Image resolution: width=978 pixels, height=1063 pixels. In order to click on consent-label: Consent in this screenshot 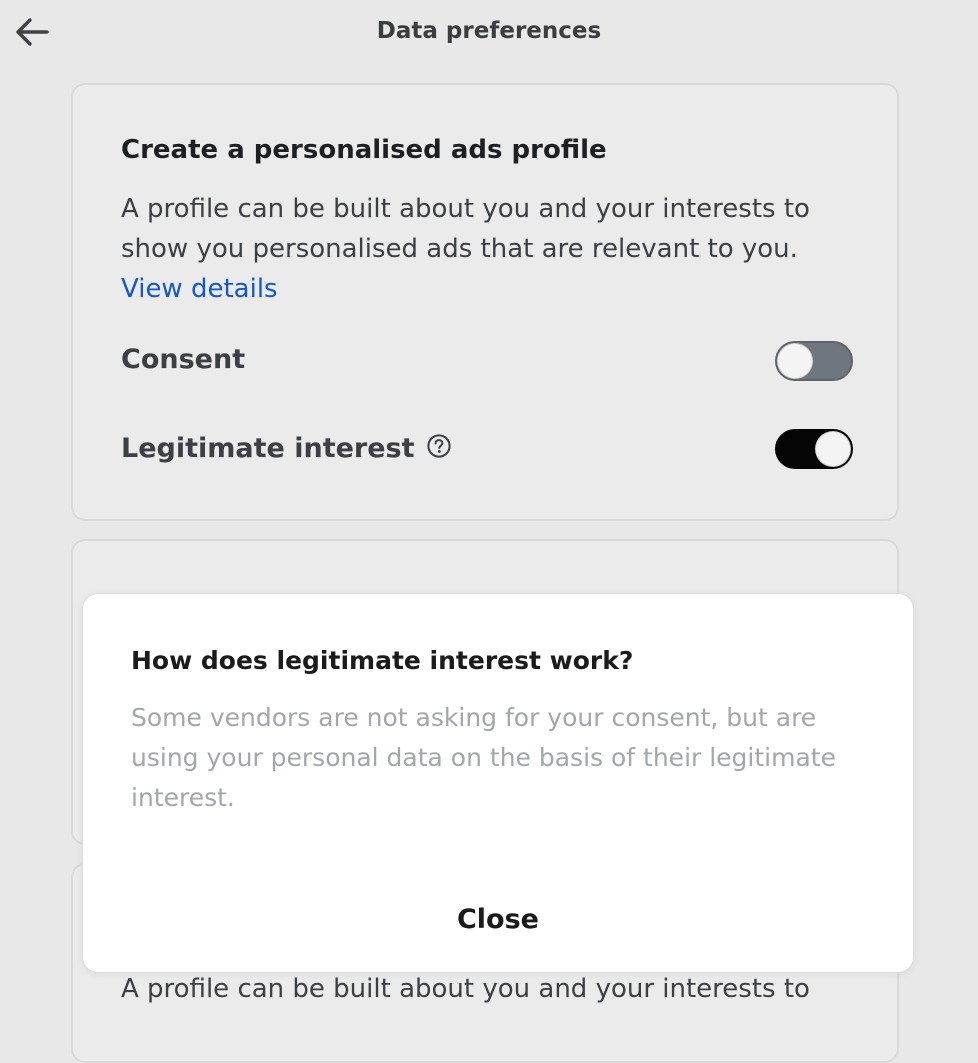, I will do `click(183, 359)`.